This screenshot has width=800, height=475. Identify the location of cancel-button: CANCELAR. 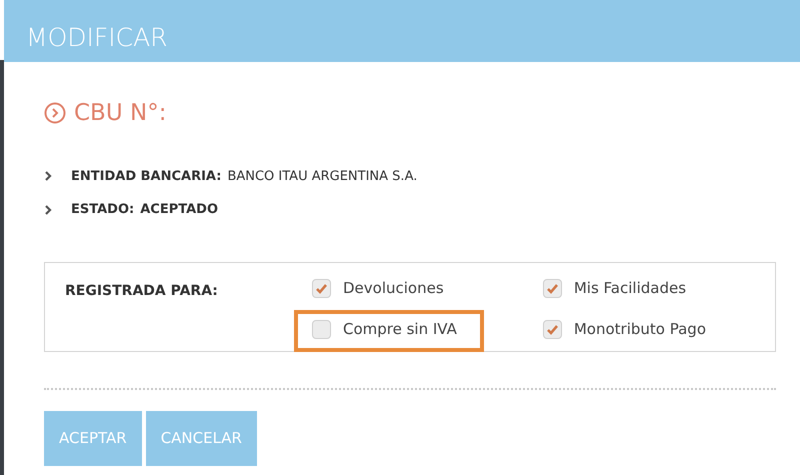
(201, 438).